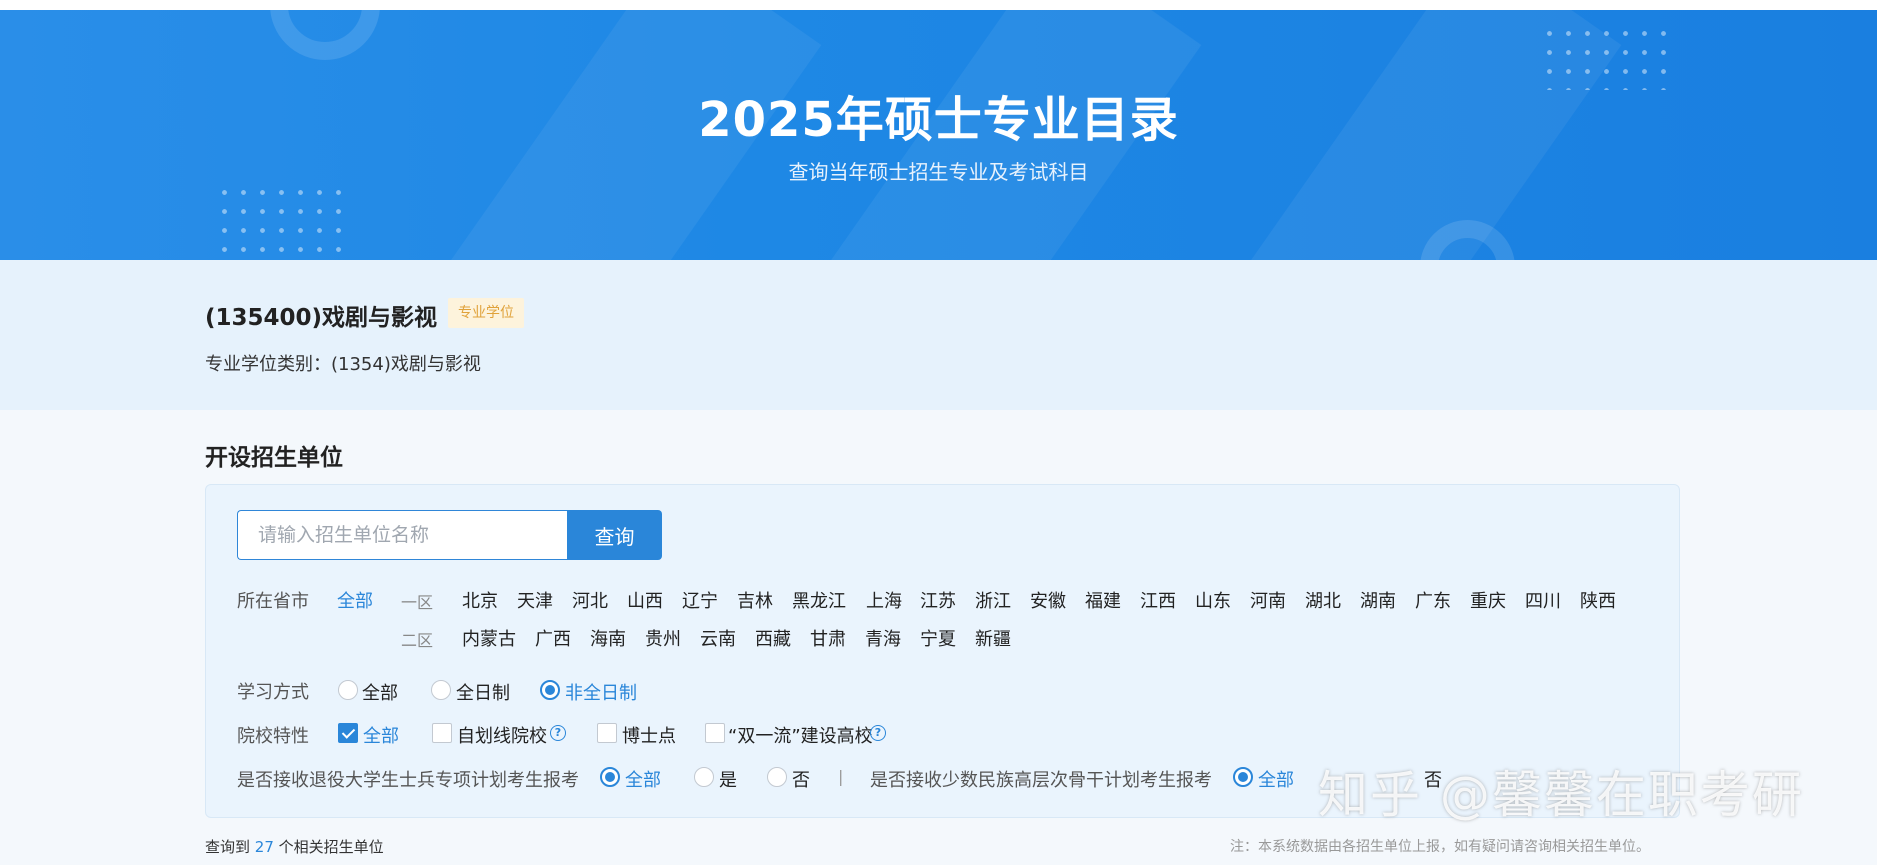 The image size is (1877, 865). What do you see at coordinates (273, 692) in the screenshot?
I see `study-mode-label: 学习方式` at bounding box center [273, 692].